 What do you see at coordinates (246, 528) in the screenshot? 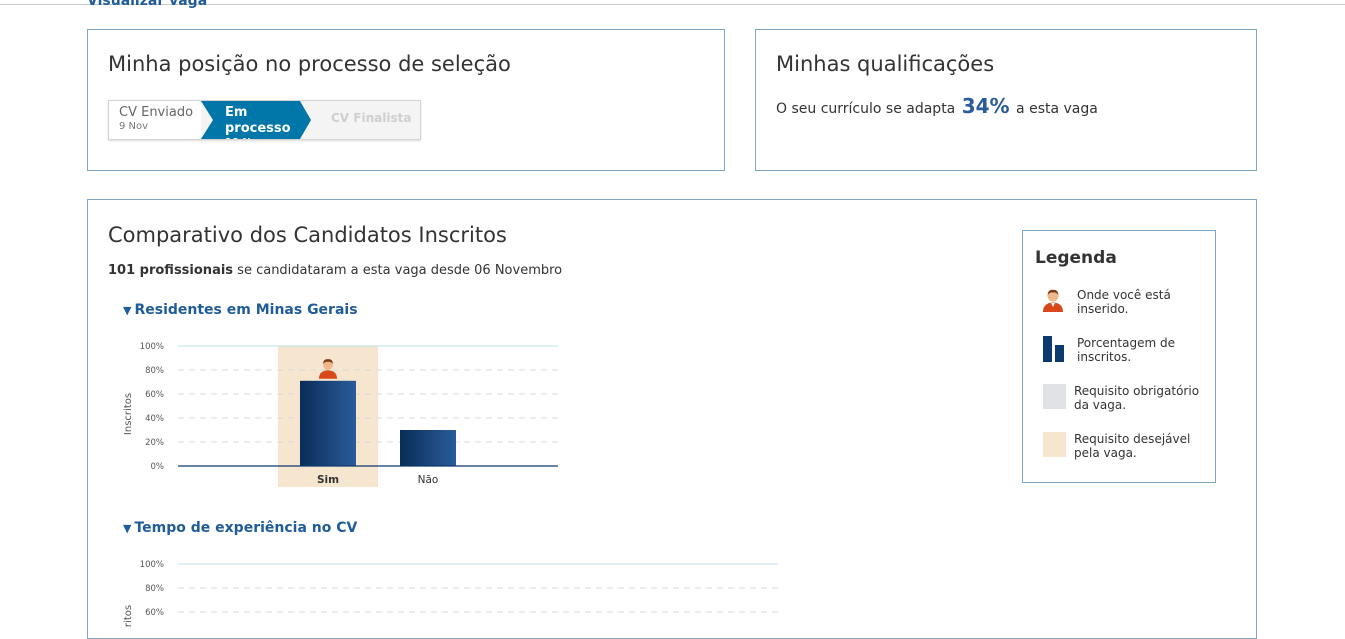
I see `section-title-text: Tempo de experiência no CV` at bounding box center [246, 528].